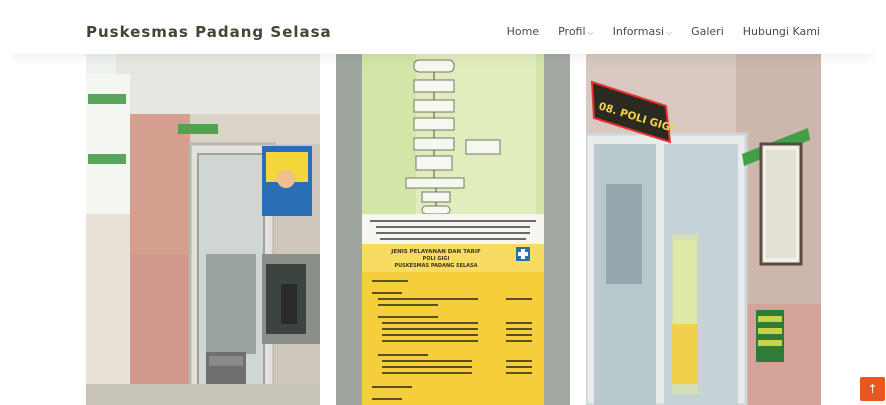  What do you see at coordinates (435, 252) in the screenshot?
I see `poster-title-line1: JENIS PELAYANAN DAN TARIF` at bounding box center [435, 252].